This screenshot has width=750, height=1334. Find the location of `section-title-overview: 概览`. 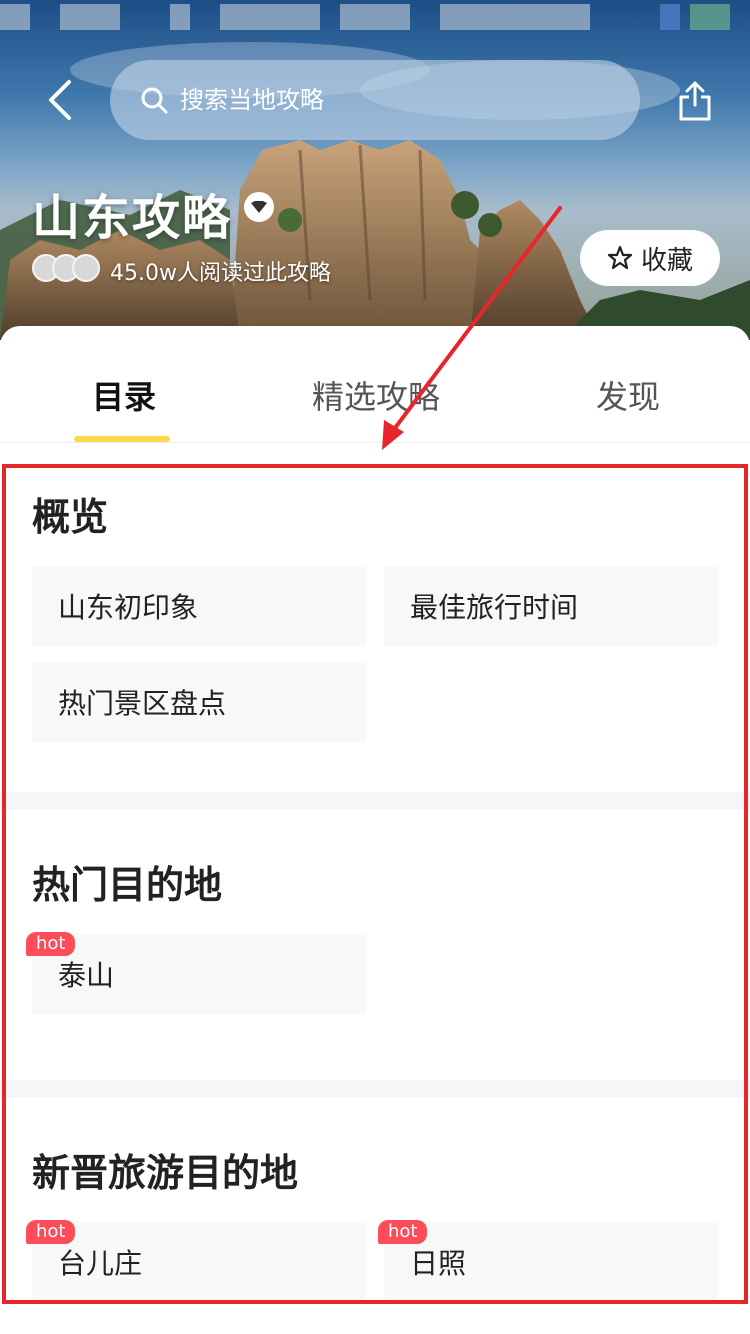

section-title-overview: 概览 is located at coordinates (70, 517).